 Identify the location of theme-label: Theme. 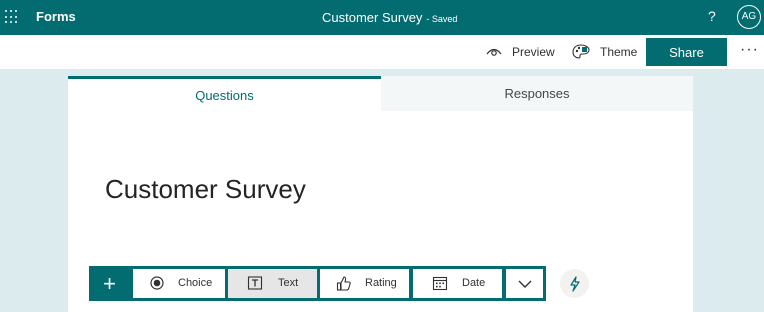
(619, 52).